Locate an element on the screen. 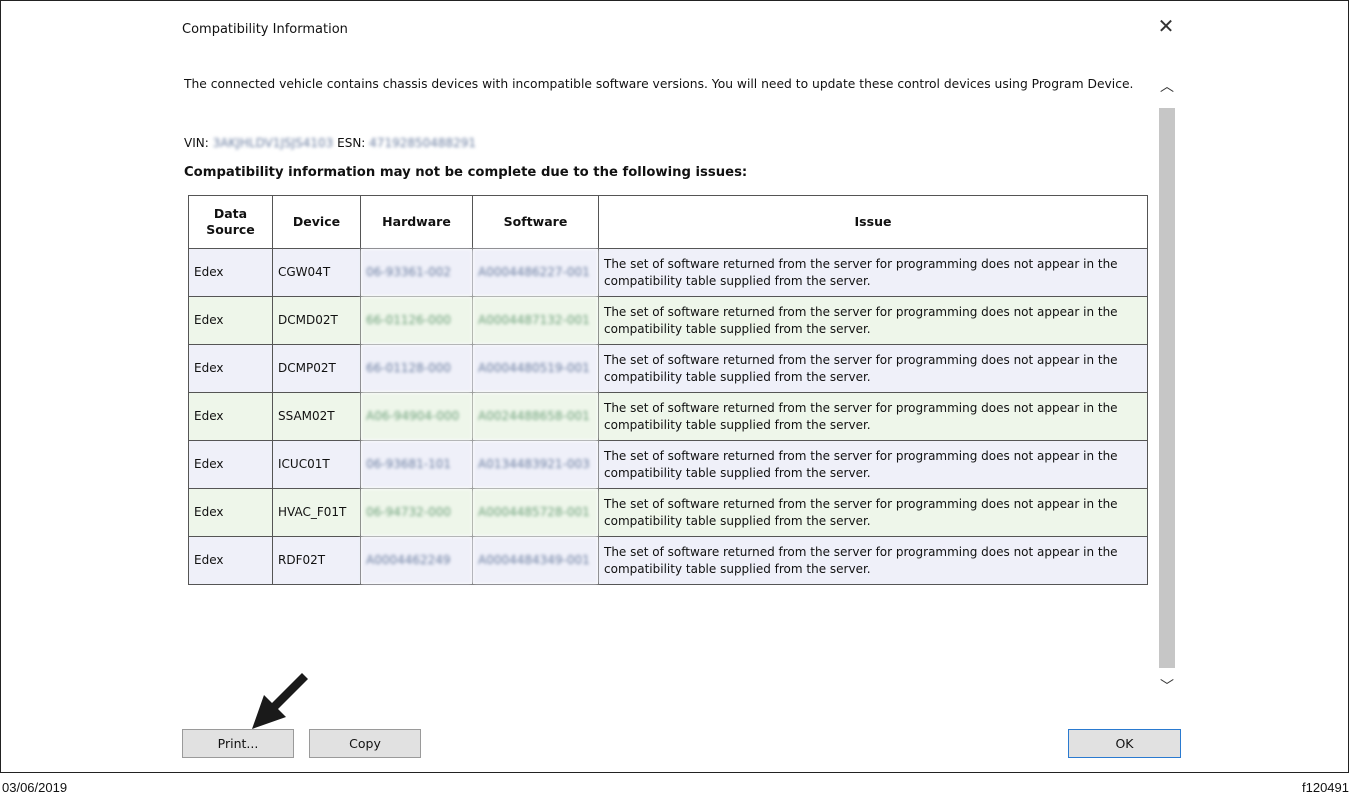  arrow-pointer-icon is located at coordinates (280, 701).